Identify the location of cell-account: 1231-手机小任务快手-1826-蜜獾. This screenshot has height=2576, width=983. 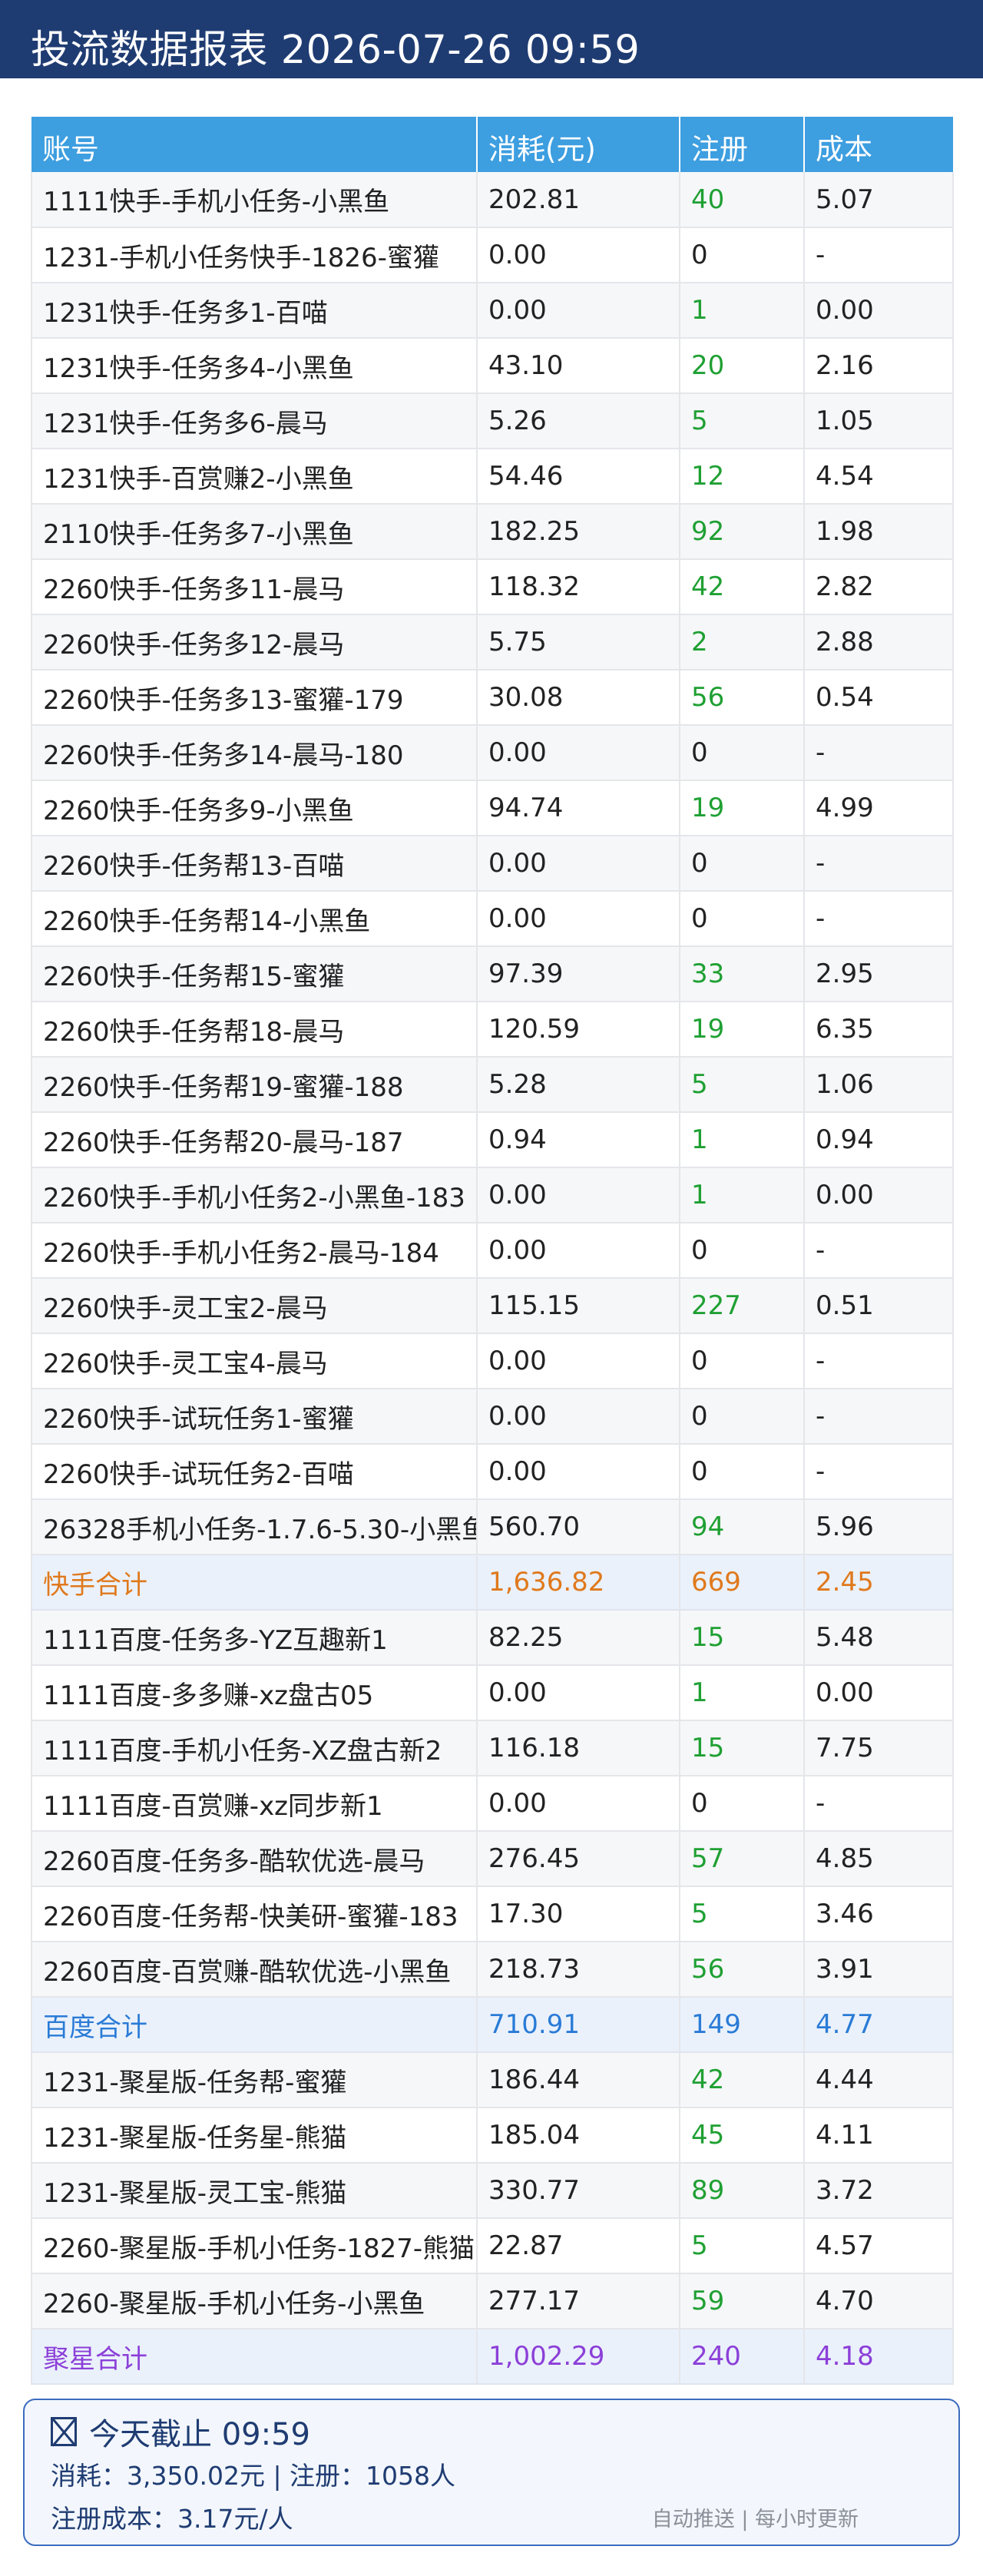
(254, 255).